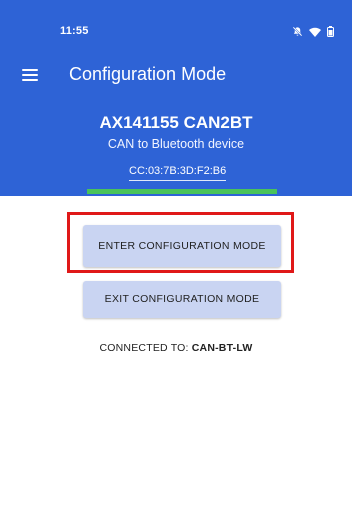 Image resolution: width=352 pixels, height=522 pixels. I want to click on menu-icon, so click(31, 75).